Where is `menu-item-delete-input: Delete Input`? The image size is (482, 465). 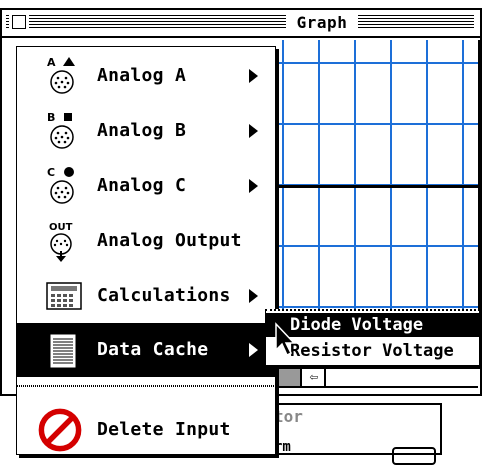 menu-item-delete-input: Delete Input is located at coordinates (146, 430).